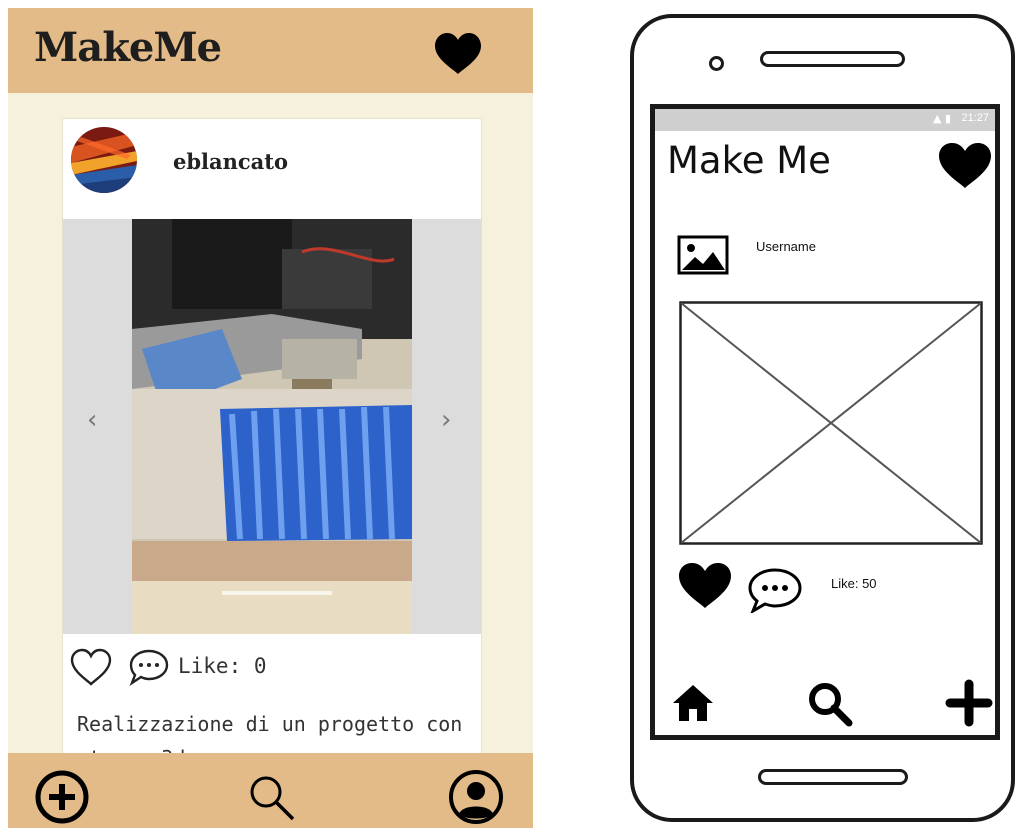 This screenshot has height=835, width=1020. Describe the element at coordinates (975, 118) in the screenshot. I see `status-time: 21:27` at that location.